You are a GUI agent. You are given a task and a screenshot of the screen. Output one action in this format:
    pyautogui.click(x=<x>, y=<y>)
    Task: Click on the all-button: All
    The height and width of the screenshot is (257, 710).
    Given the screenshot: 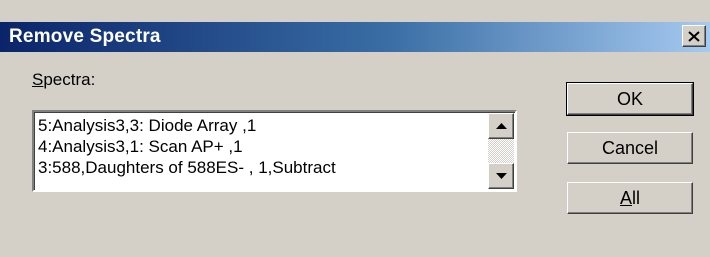 What is the action you would take?
    pyautogui.click(x=630, y=198)
    